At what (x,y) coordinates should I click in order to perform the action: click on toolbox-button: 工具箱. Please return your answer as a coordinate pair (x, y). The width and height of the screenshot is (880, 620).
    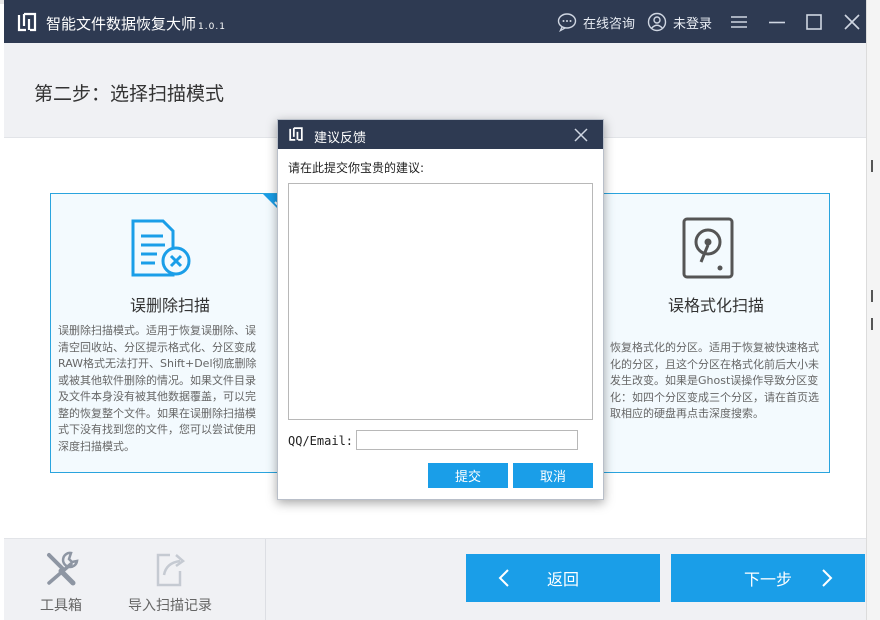
    Looking at the image, I should click on (61, 582).